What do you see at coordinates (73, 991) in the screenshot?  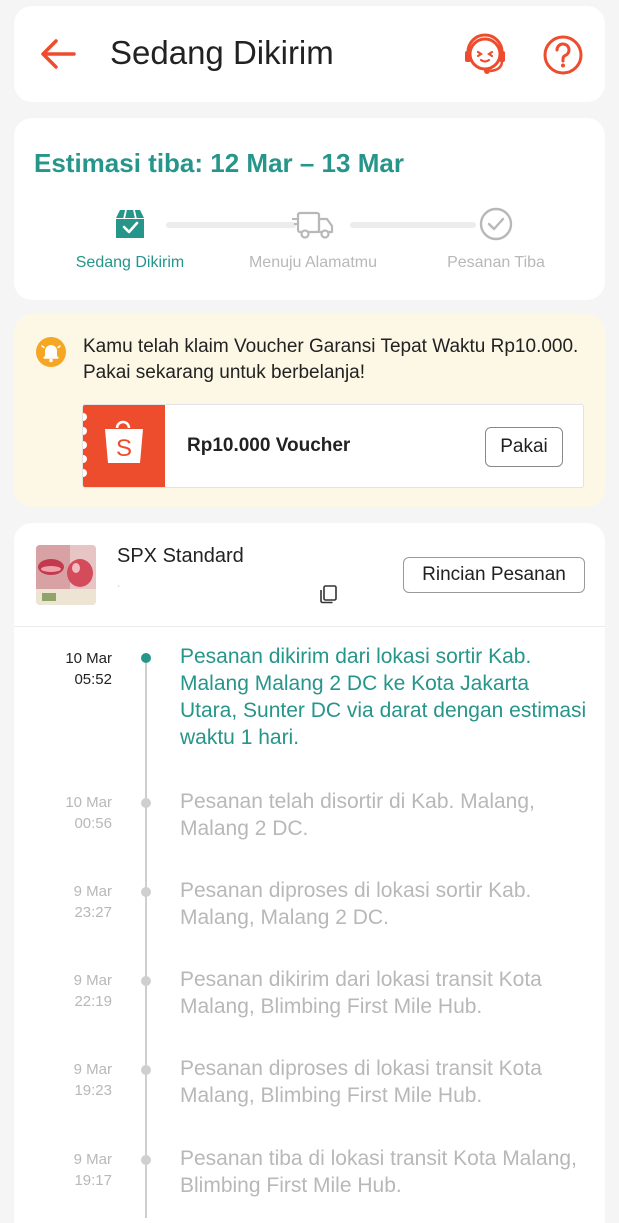 I see `event-date: 9 Mar 22:19` at bounding box center [73, 991].